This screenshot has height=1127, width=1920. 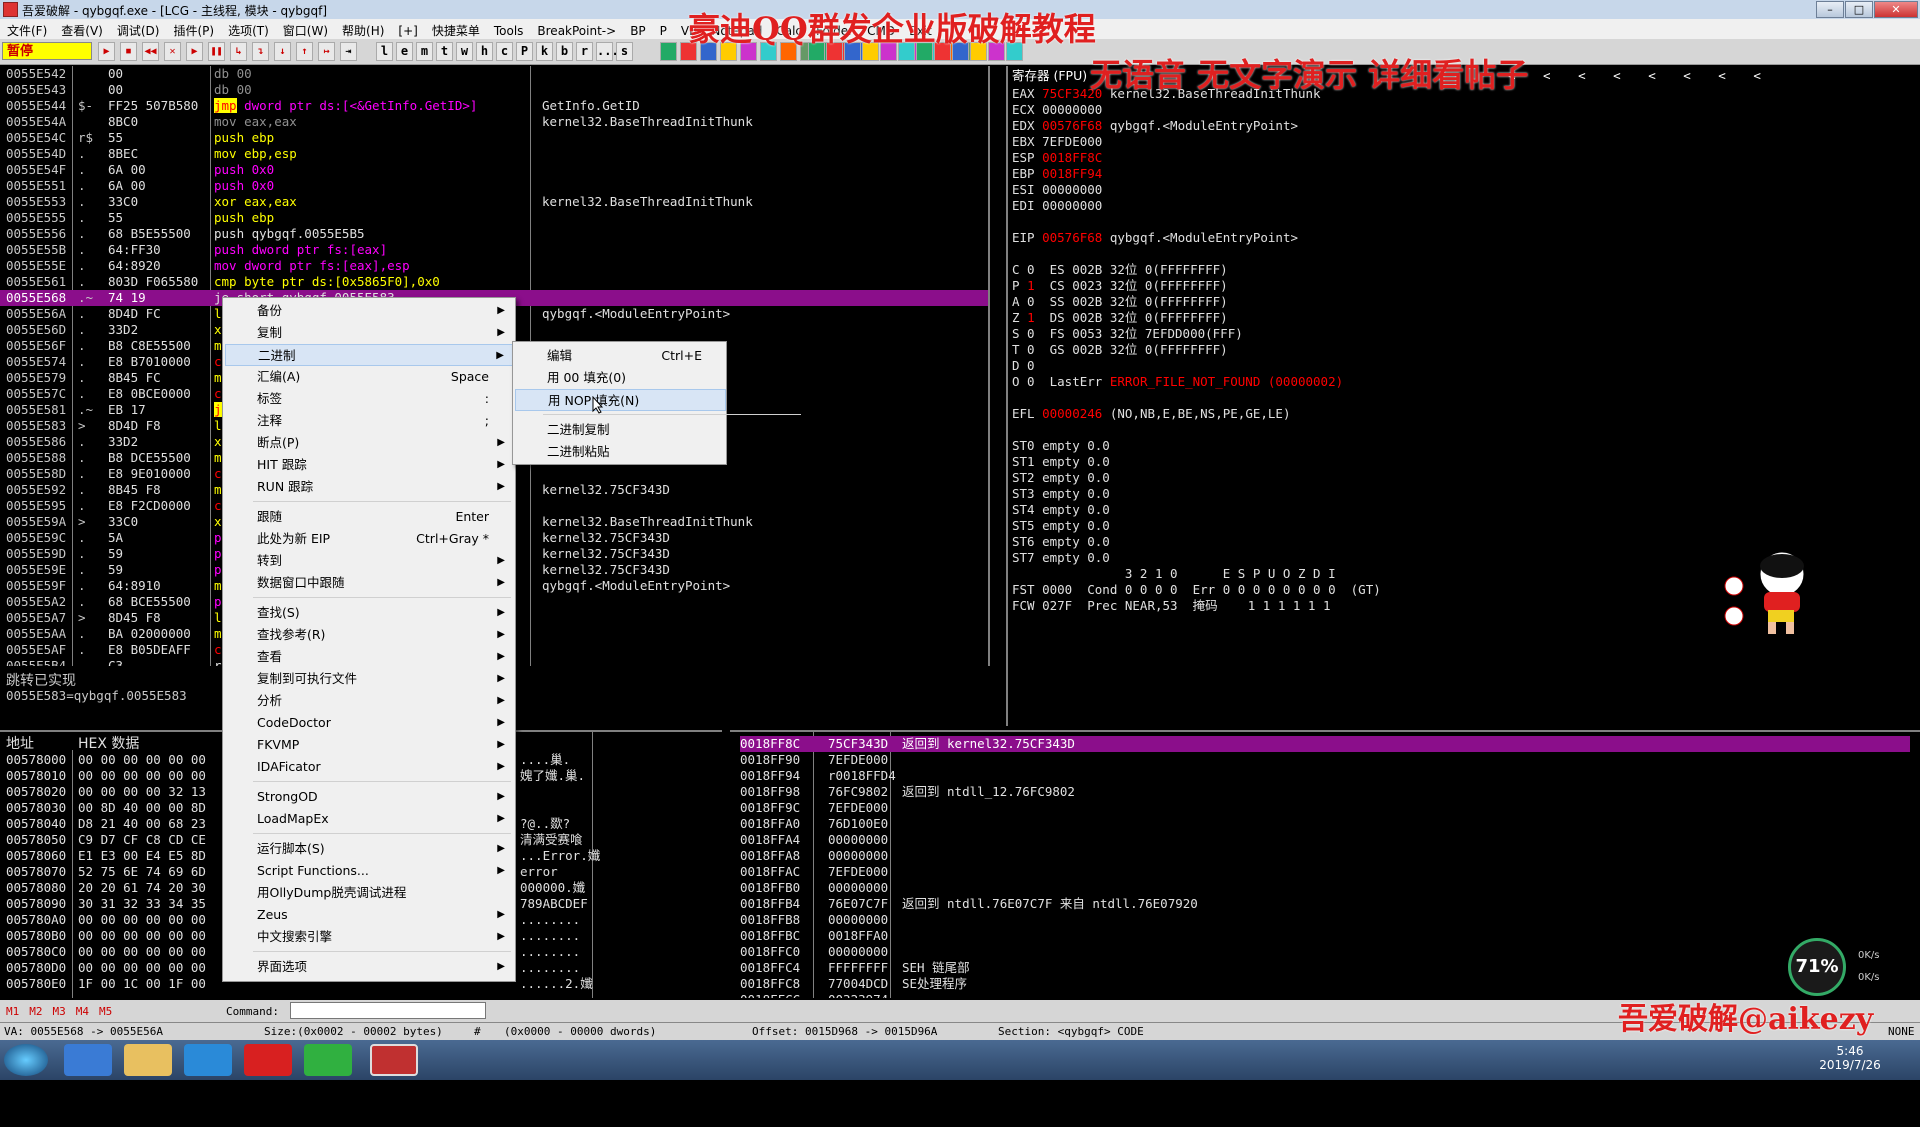 I want to click on menu-item: [+], so click(x=407, y=30).